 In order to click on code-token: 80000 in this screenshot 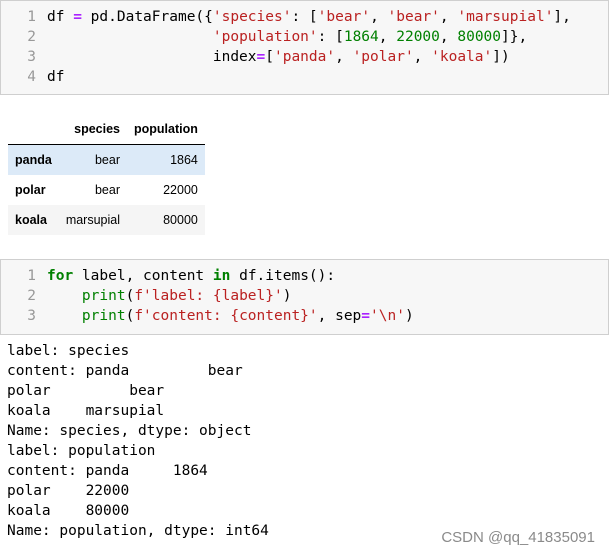, I will do `click(479, 37)`.